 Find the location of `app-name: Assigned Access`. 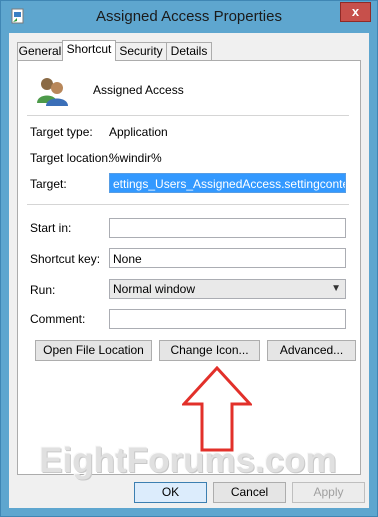

app-name: Assigned Access is located at coordinates (138, 90).